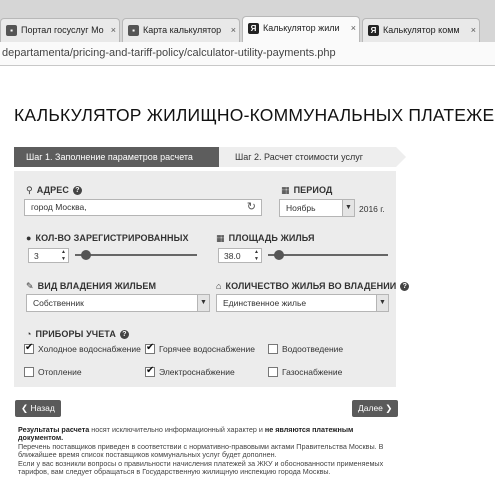  What do you see at coordinates (136, 255) in the screenshot?
I see `registered-count-slider` at bounding box center [136, 255].